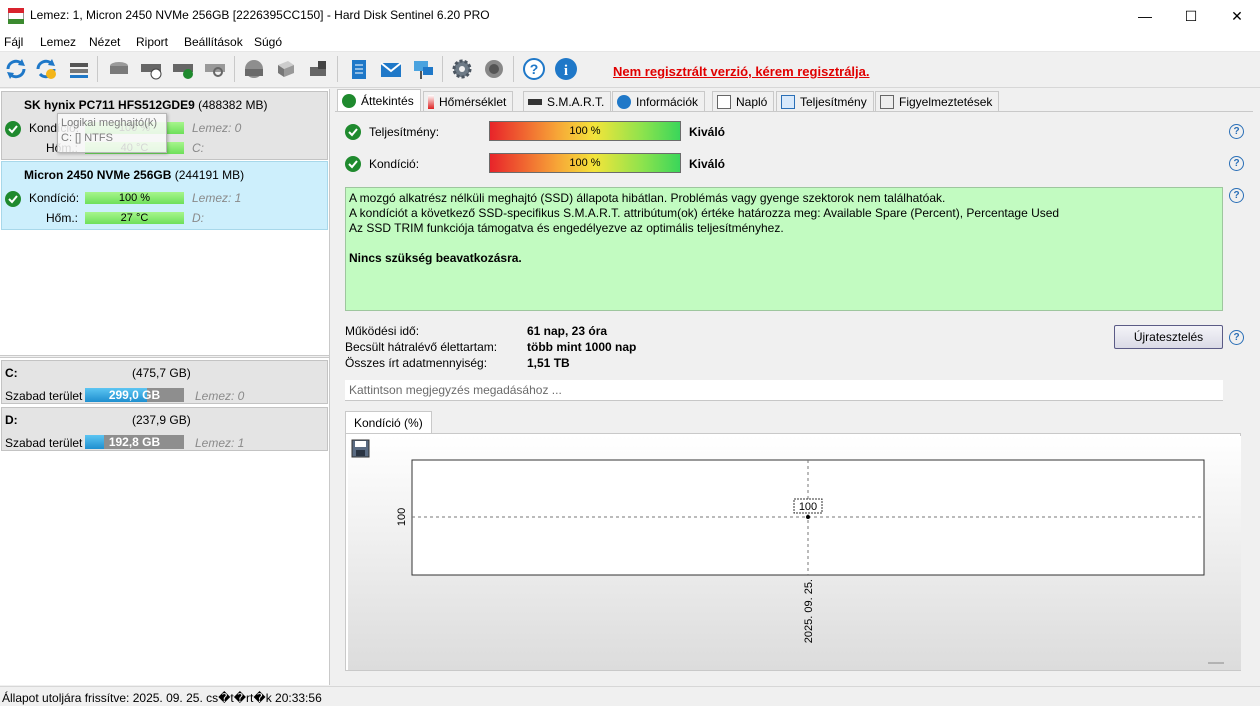 This screenshot has width=1260, height=706. What do you see at coordinates (152, 42) in the screenshot?
I see `menu-report: Riport` at bounding box center [152, 42].